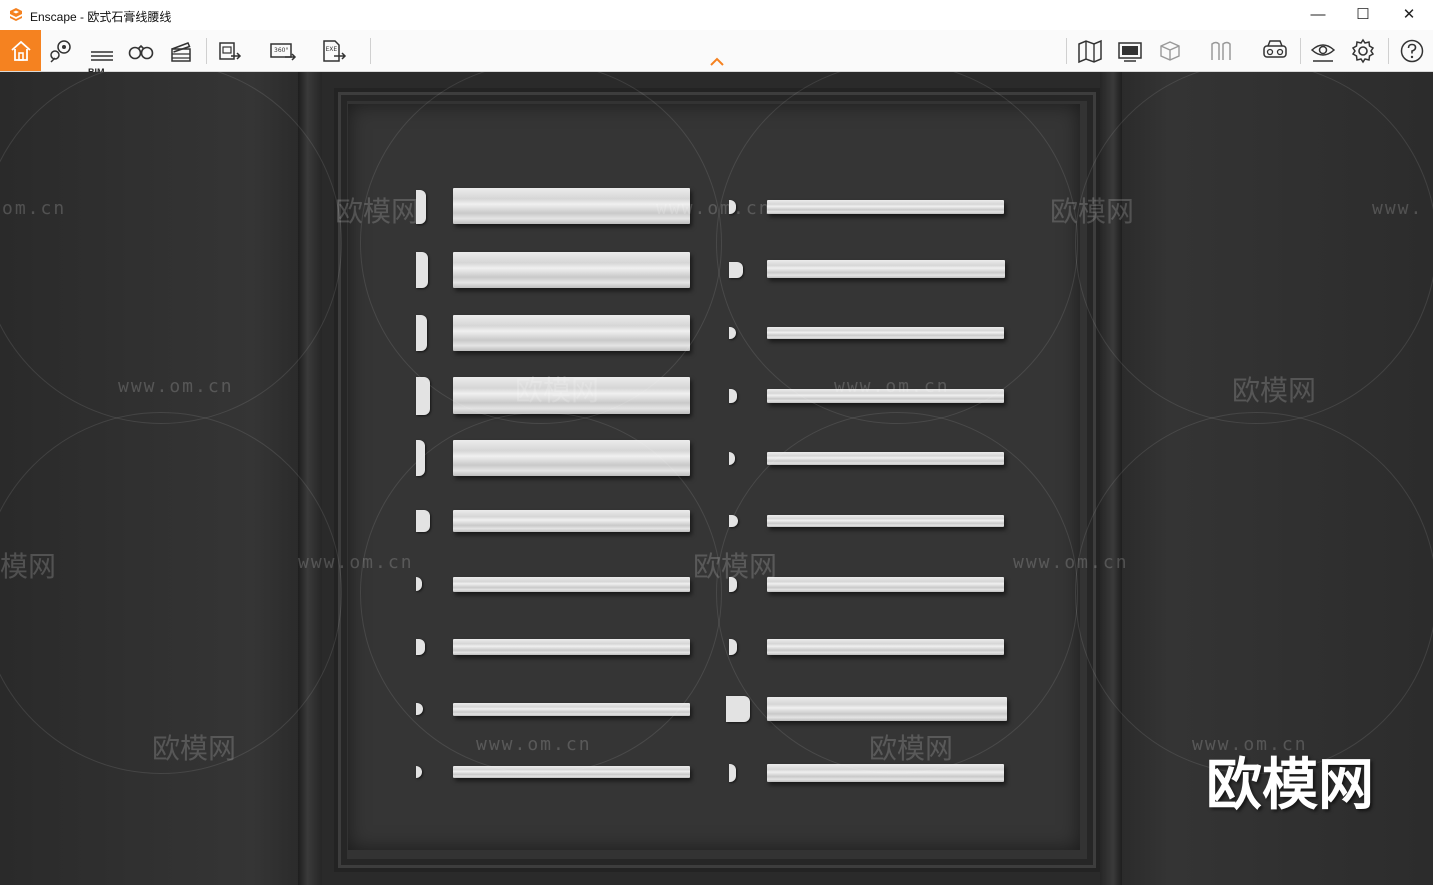  I want to click on bim-mode-button, so click(101, 50).